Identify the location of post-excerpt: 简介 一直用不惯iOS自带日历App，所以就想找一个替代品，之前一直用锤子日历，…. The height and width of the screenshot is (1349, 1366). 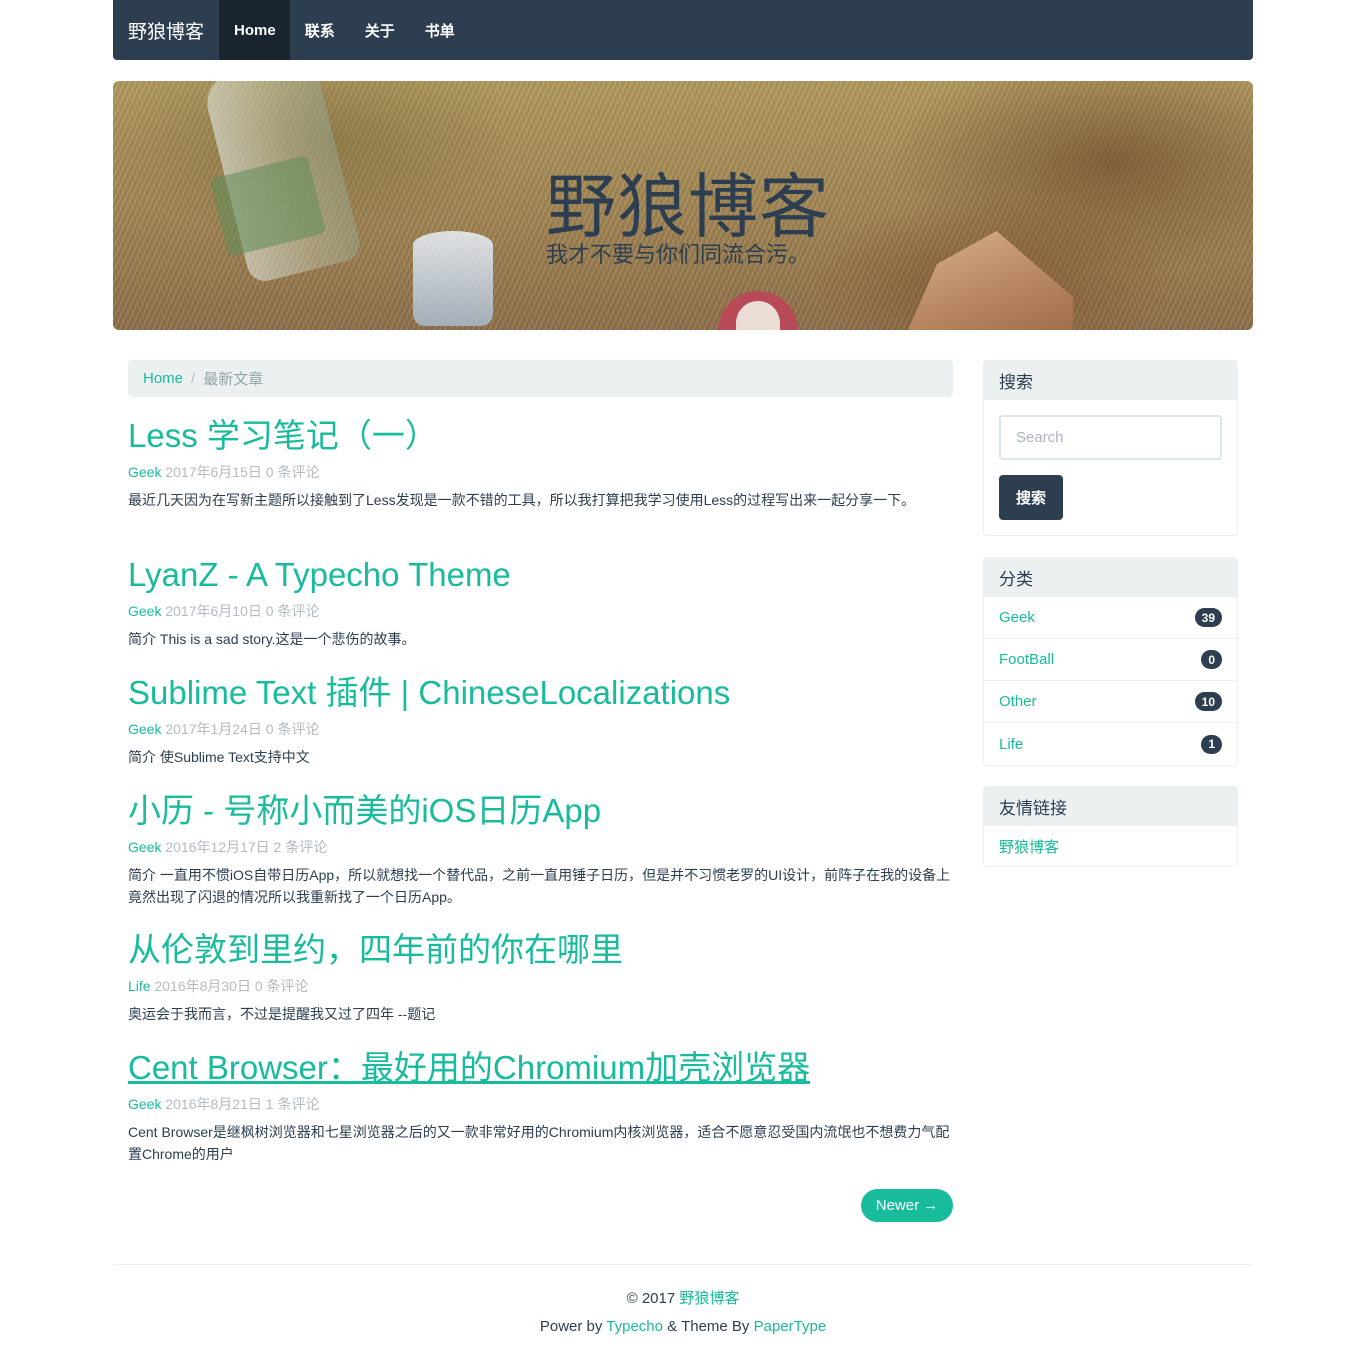
(539, 886).